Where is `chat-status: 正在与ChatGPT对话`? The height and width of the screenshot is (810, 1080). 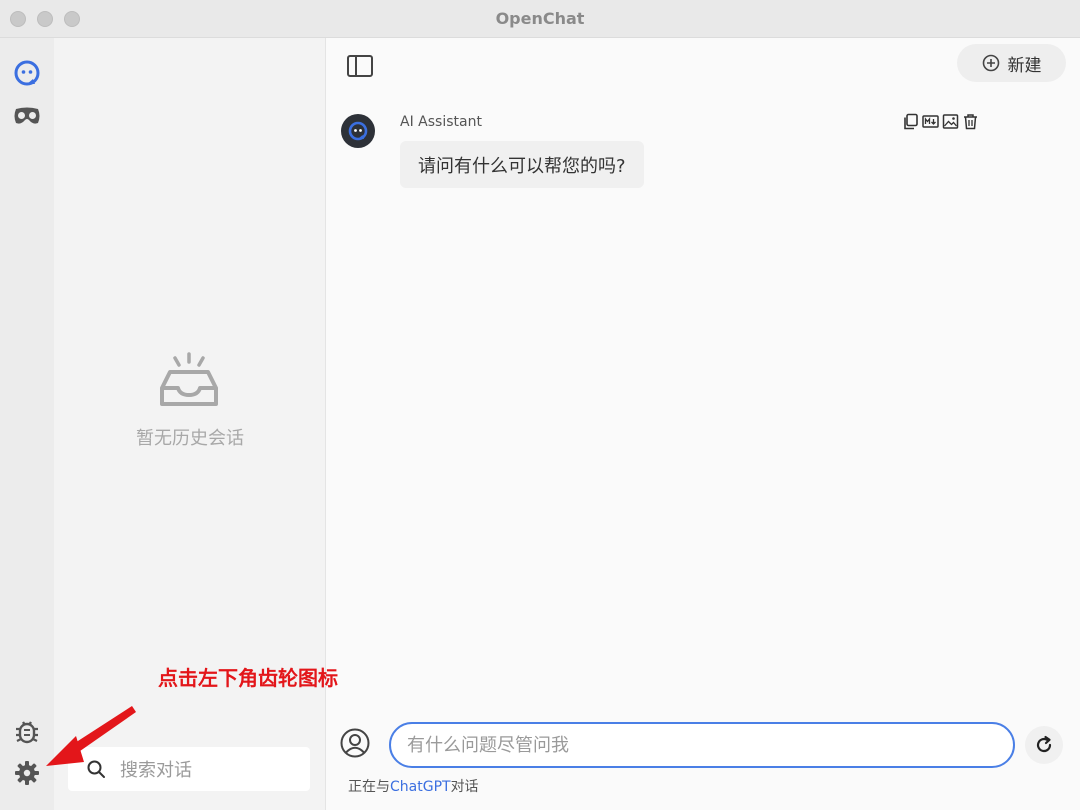 chat-status: 正在与ChatGPT对话 is located at coordinates (413, 786).